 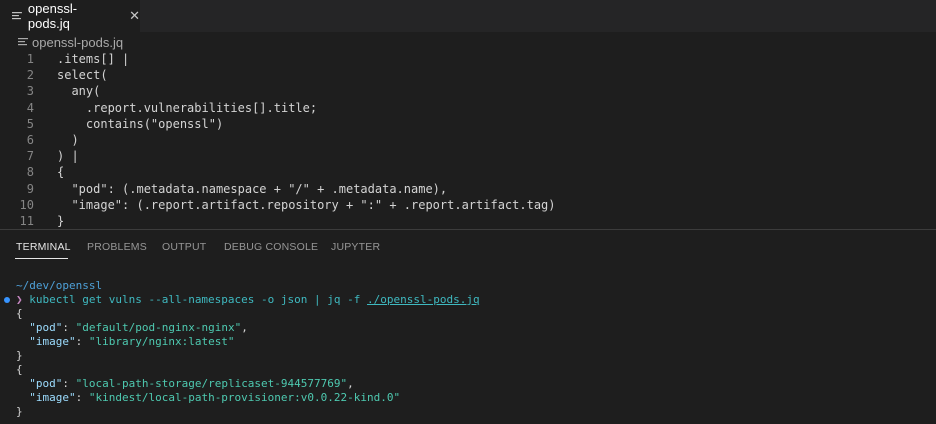 I want to click on code-line: 8{, so click(x=468, y=172).